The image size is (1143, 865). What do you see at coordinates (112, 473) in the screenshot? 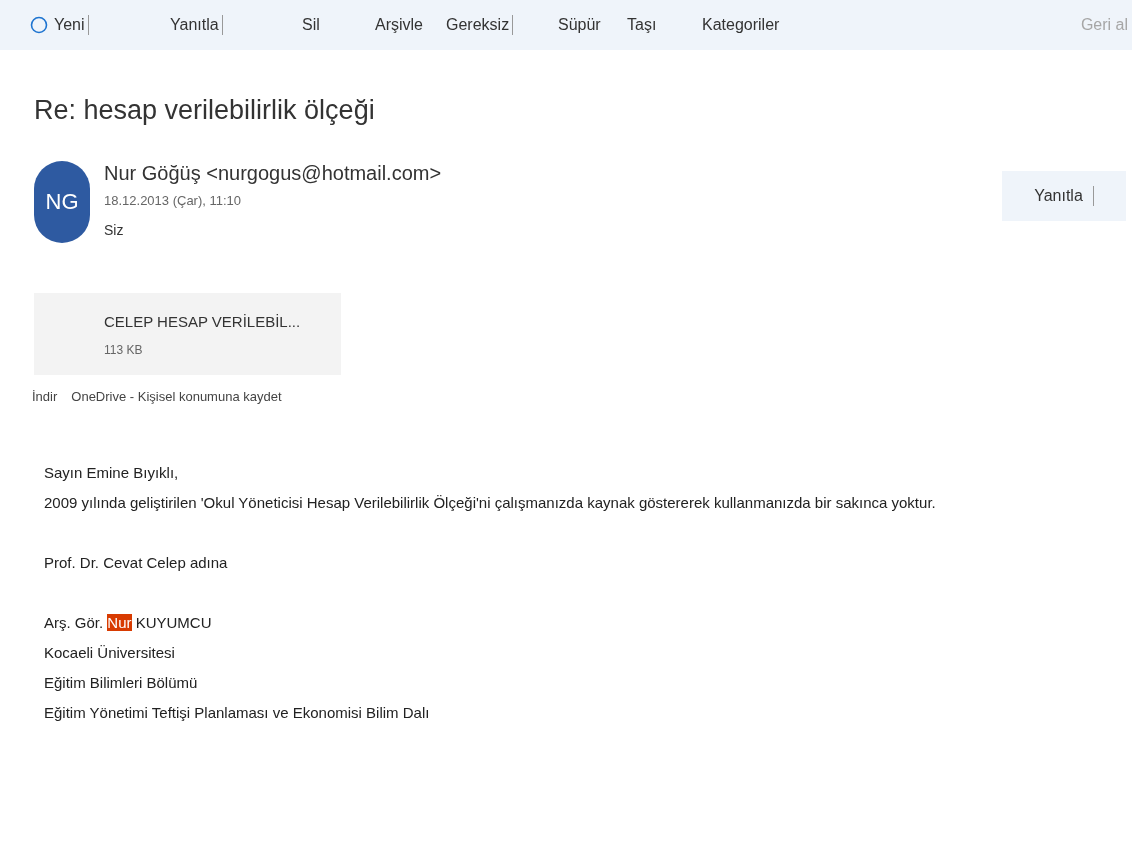
I see `body-text: Sayın Emine Bıyıklı,` at bounding box center [112, 473].